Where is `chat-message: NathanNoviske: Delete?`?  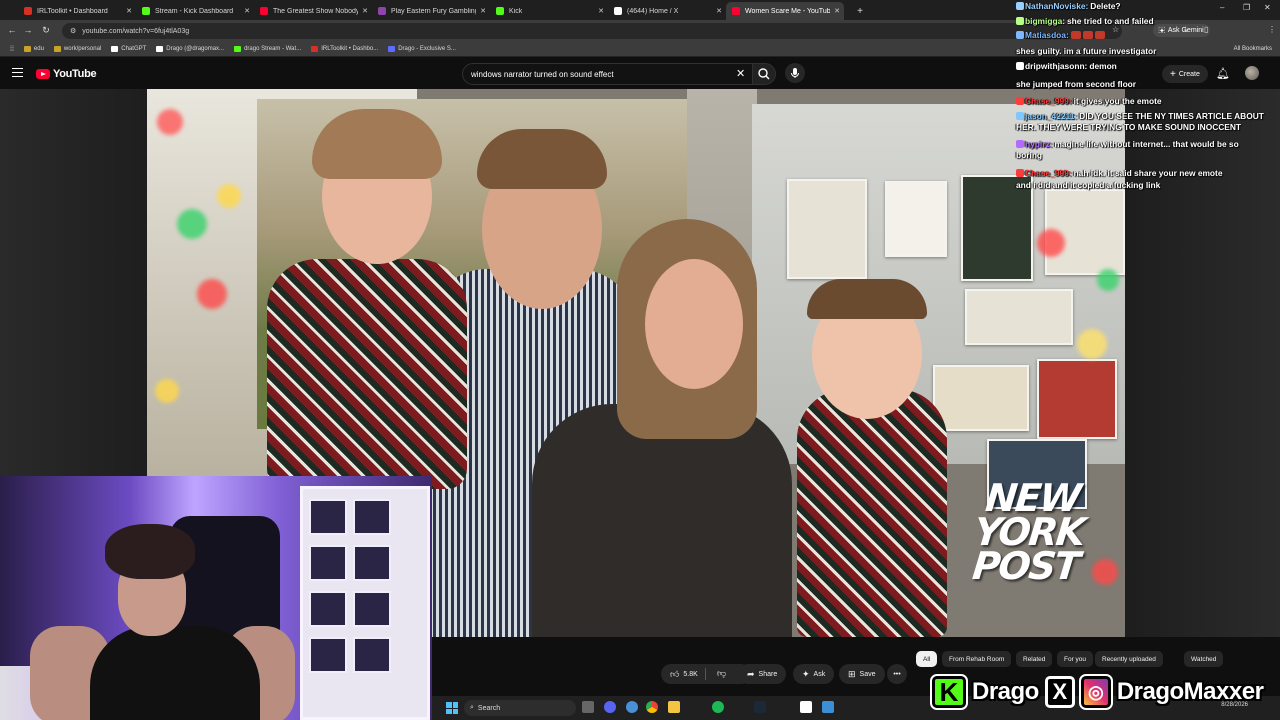 chat-message: NathanNoviske: Delete? is located at coordinates (1068, 6).